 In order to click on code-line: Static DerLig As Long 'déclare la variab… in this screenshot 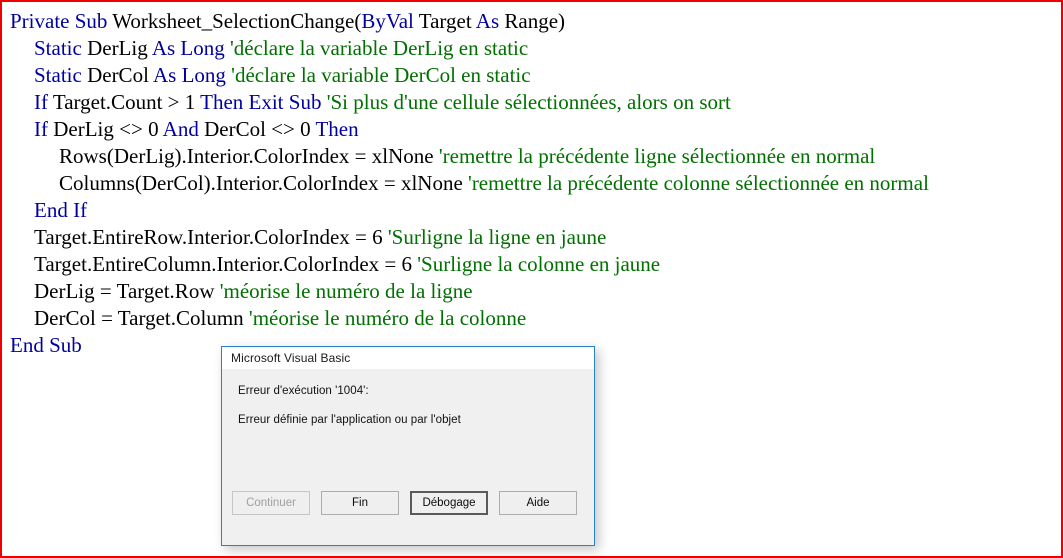, I will do `click(531, 48)`.